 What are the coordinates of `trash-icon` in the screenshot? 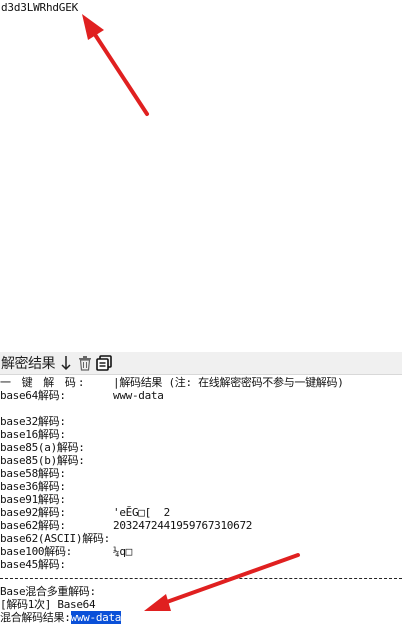 It's located at (85, 363).